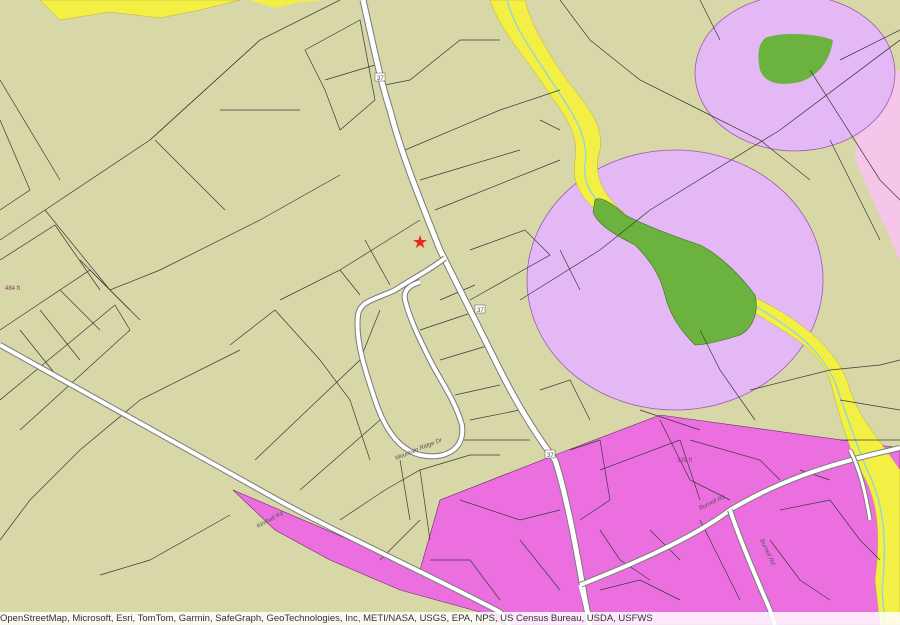 This screenshot has width=900, height=625. I want to click on route-shield-north: 37, so click(380, 77).